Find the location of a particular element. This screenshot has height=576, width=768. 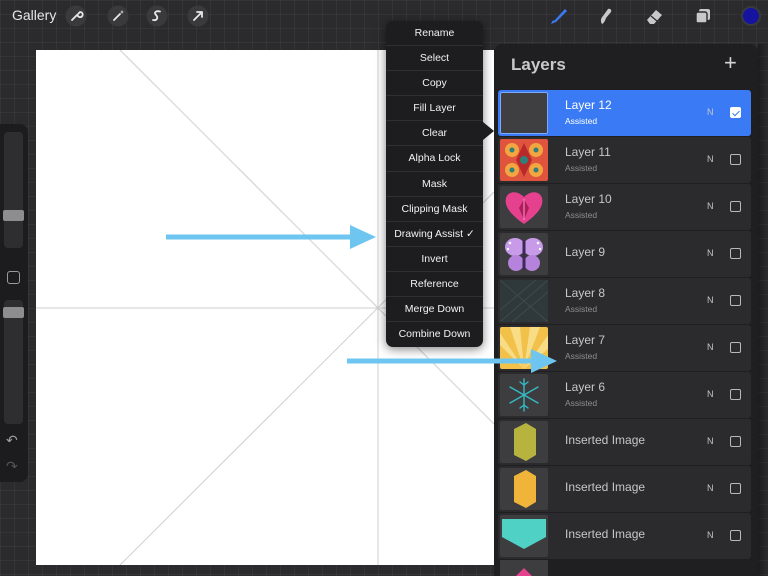

smudge-icon is located at coordinates (605, 16).